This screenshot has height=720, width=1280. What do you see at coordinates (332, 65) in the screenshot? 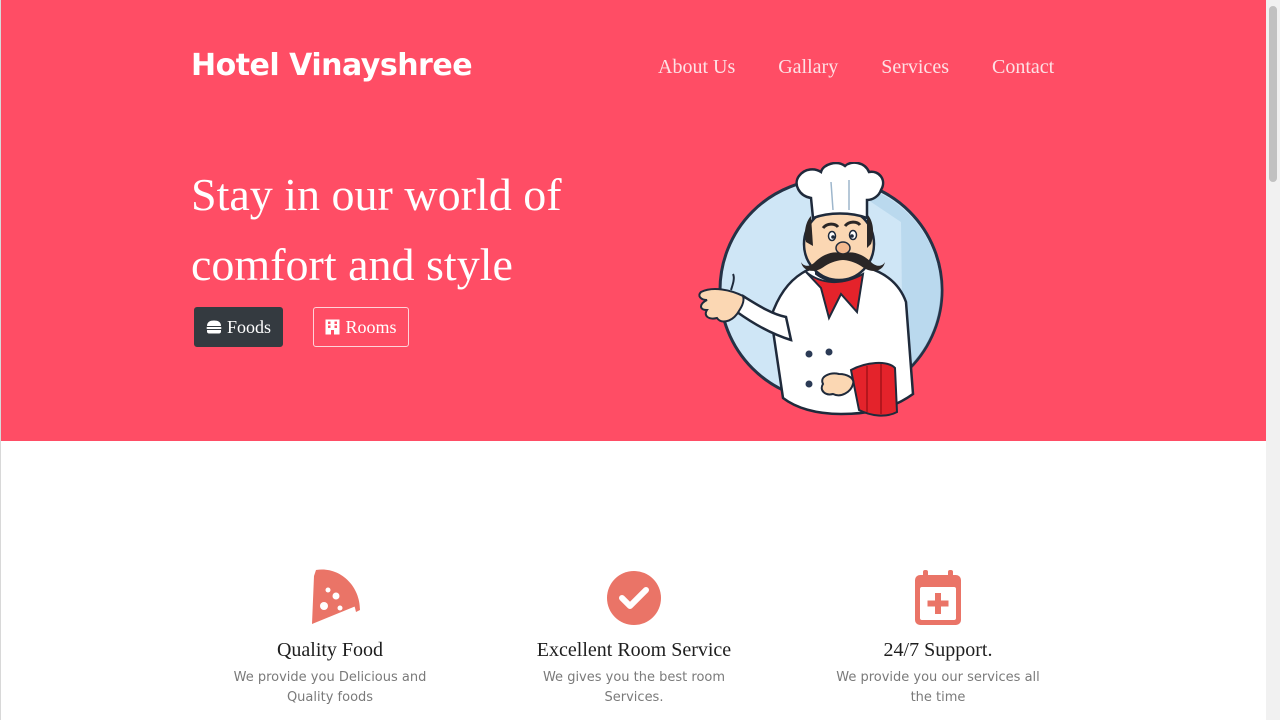
I see `brand-logo: Hotel Vinayshree` at bounding box center [332, 65].